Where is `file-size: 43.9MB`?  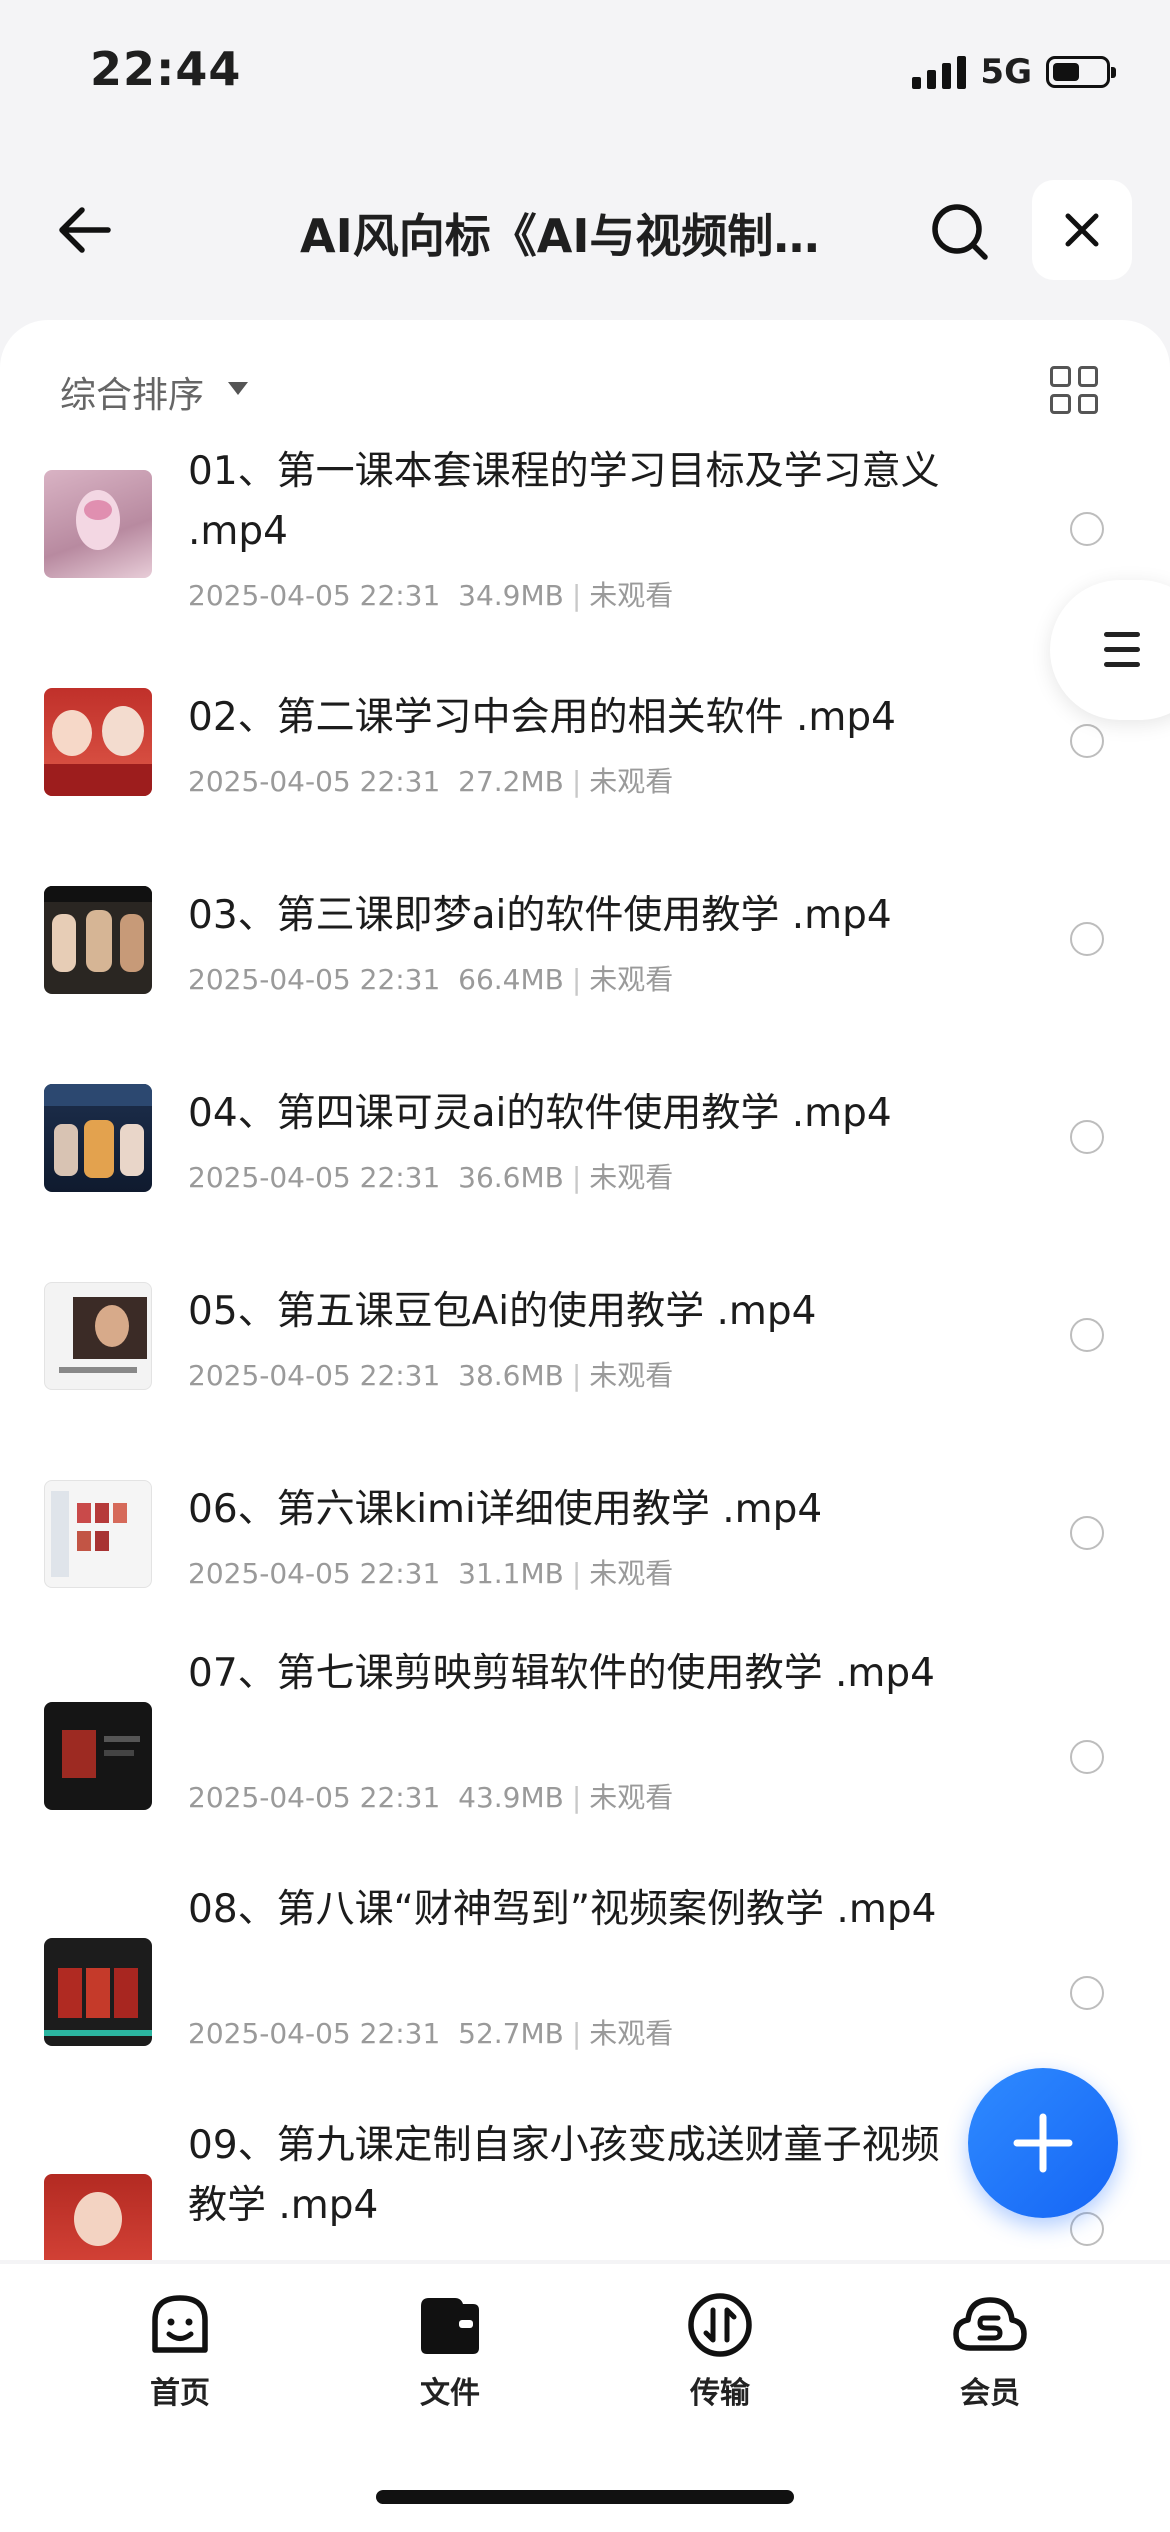 file-size: 43.9MB is located at coordinates (511, 1797).